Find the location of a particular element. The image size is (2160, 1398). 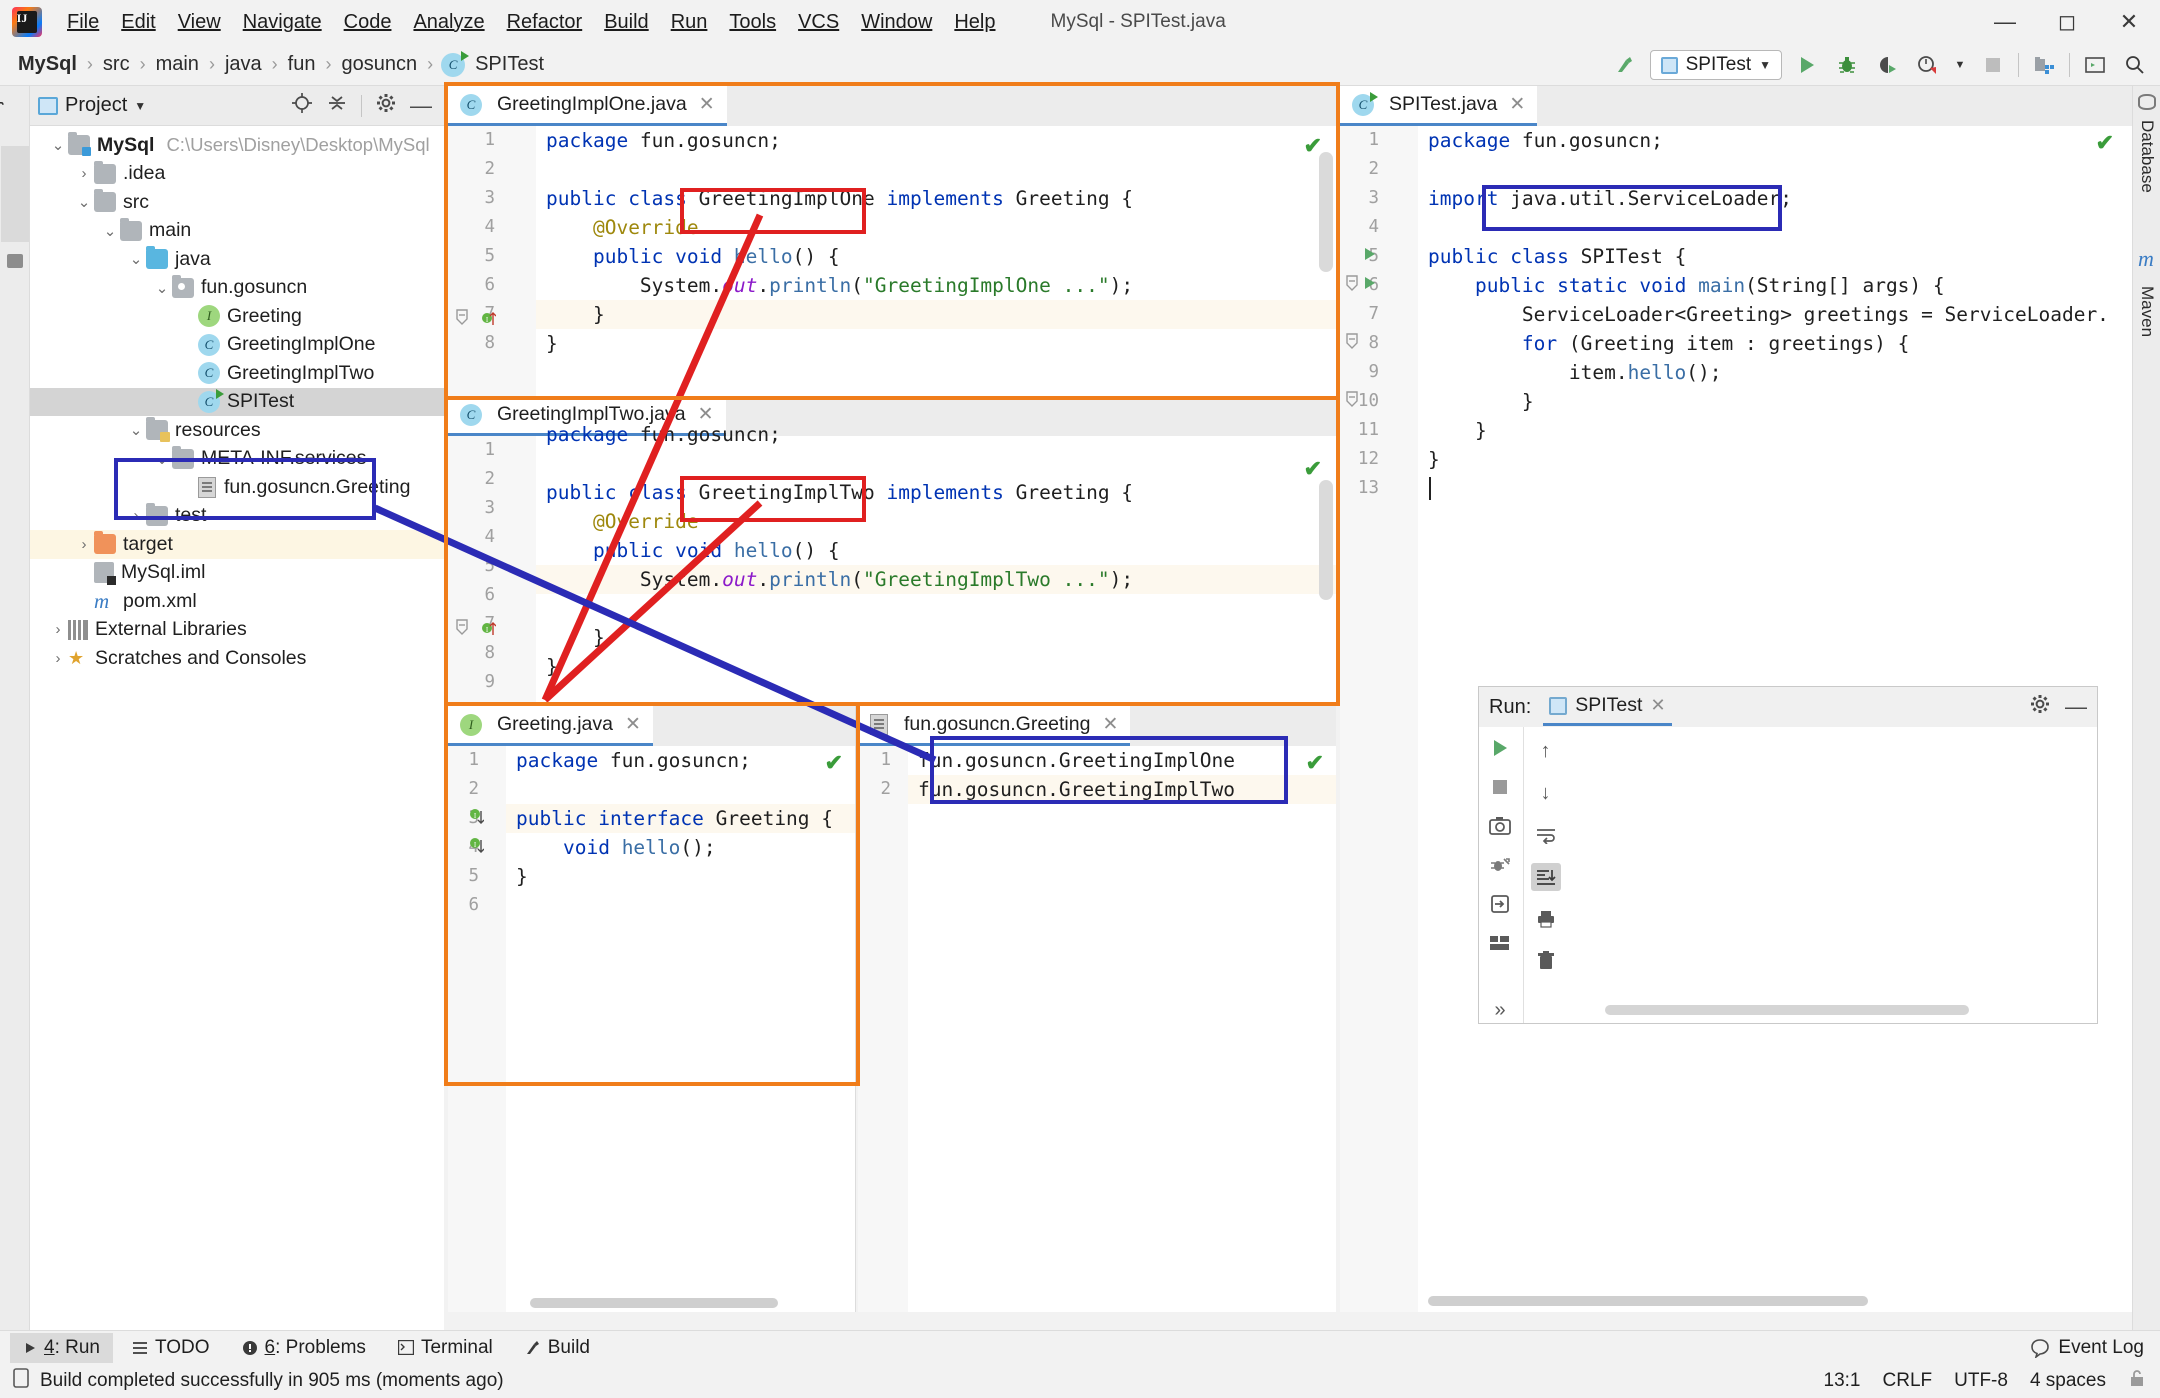

tool-window-favorites: 2: Favorites is located at coordinates (2, 1231).